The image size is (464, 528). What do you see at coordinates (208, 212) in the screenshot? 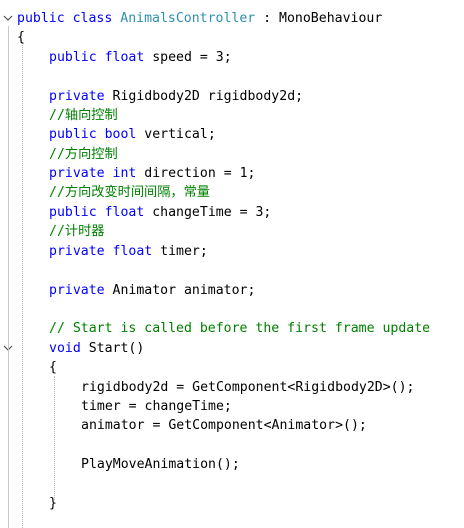
I see `code-text: changeTime = 3;` at bounding box center [208, 212].